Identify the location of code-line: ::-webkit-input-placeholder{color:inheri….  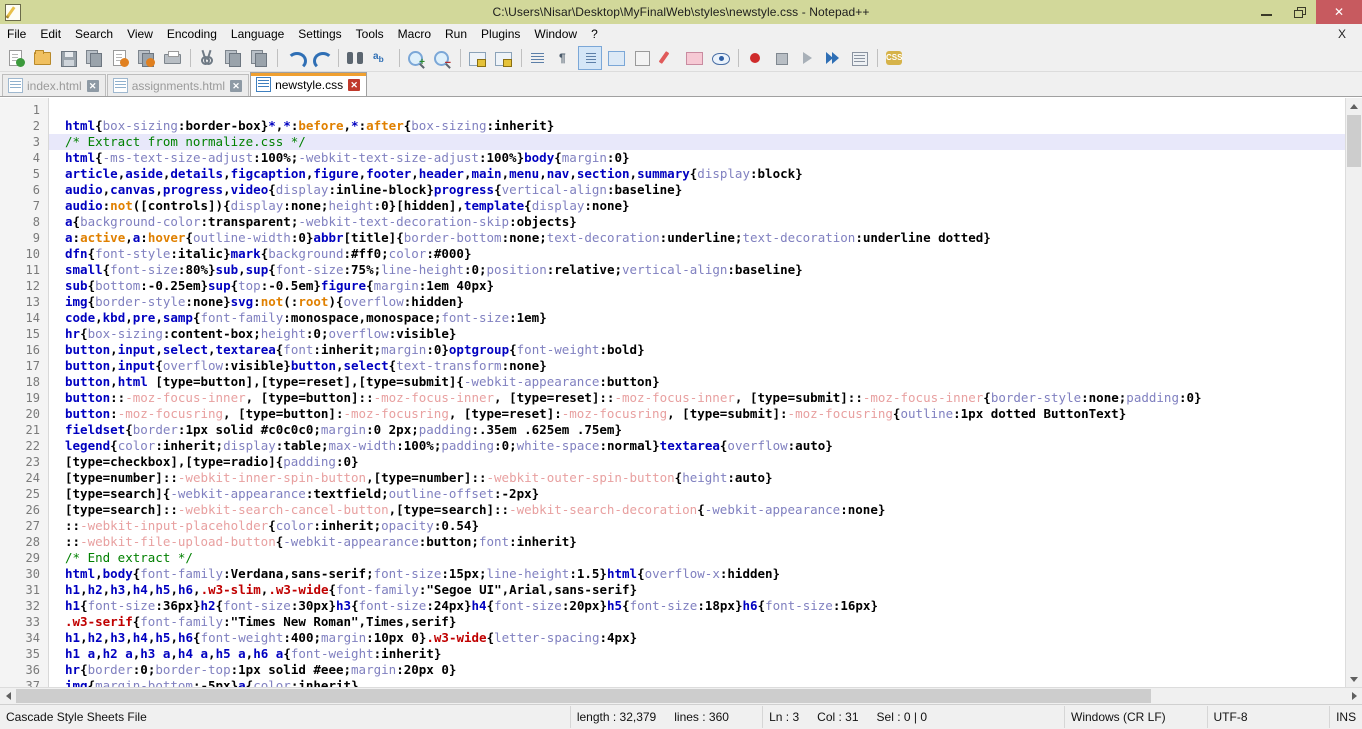
(705, 526).